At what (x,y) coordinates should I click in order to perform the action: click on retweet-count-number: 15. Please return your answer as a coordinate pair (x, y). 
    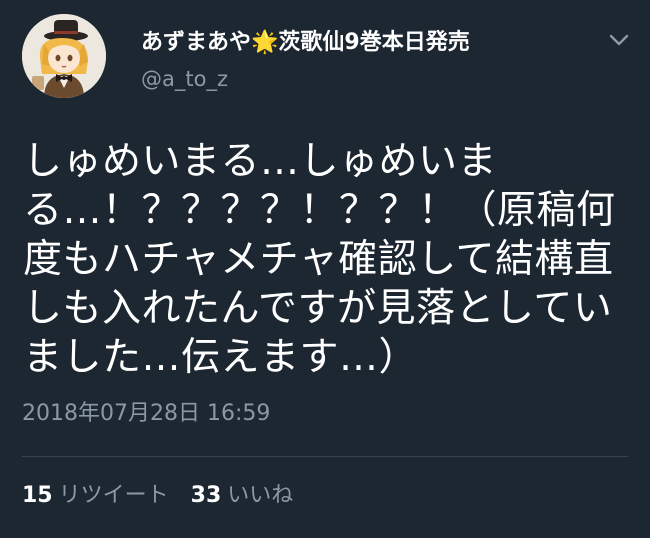
    Looking at the image, I should click on (37, 495).